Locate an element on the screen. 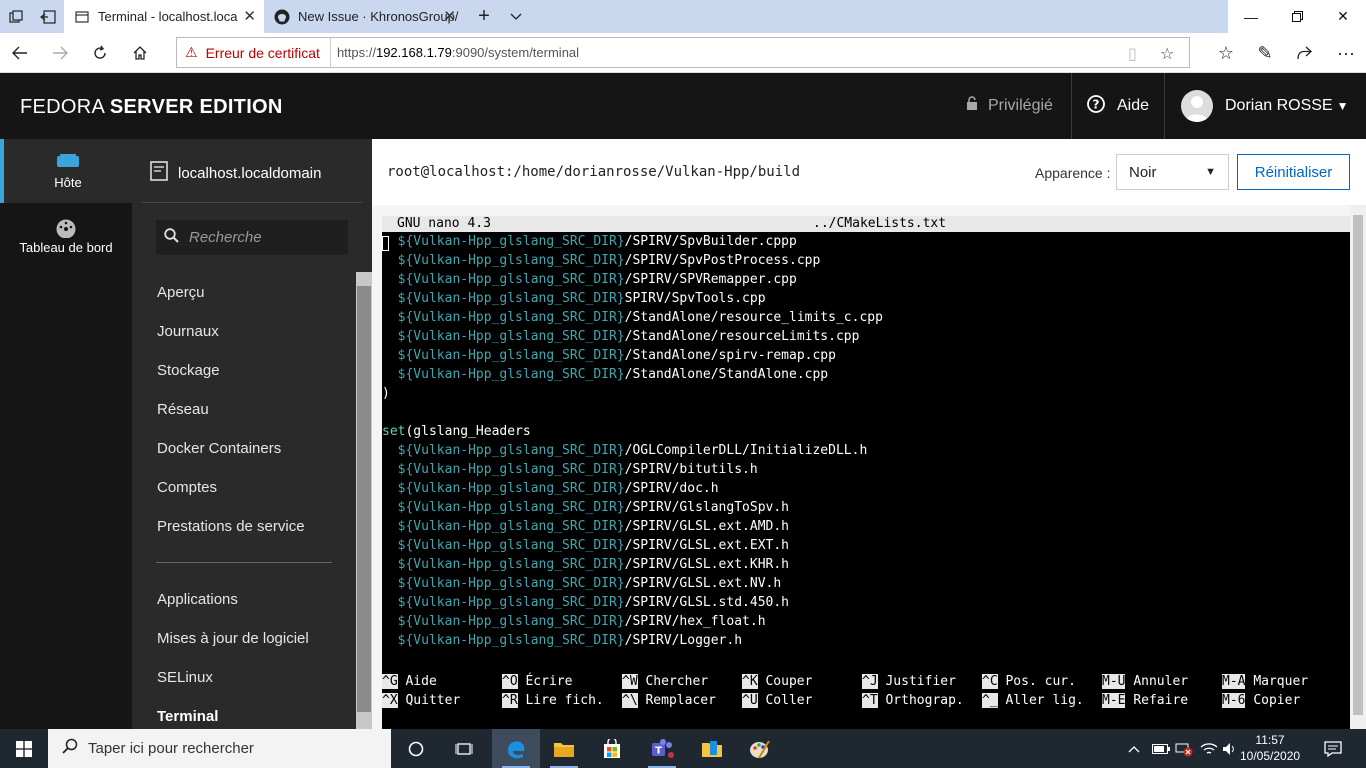  line-text: /StandAlone/resourceLimits.cpp is located at coordinates (742, 336).